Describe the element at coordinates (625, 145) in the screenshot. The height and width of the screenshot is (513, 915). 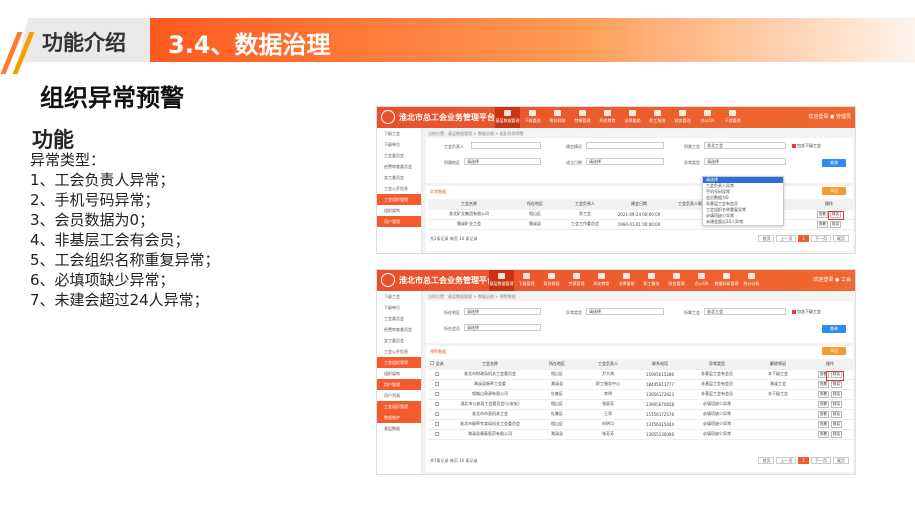
I see `name-input` at that location.